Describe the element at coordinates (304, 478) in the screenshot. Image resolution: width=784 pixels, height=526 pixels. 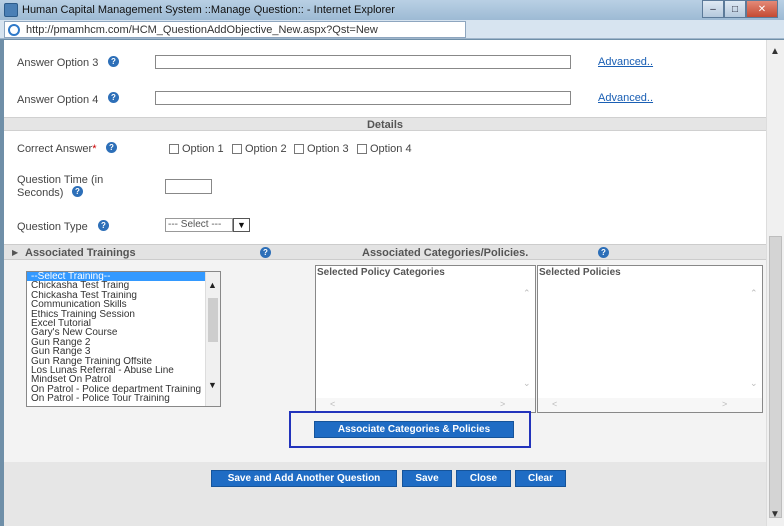
I see `save-and-add-another-button: Save and Add Another Question` at that location.